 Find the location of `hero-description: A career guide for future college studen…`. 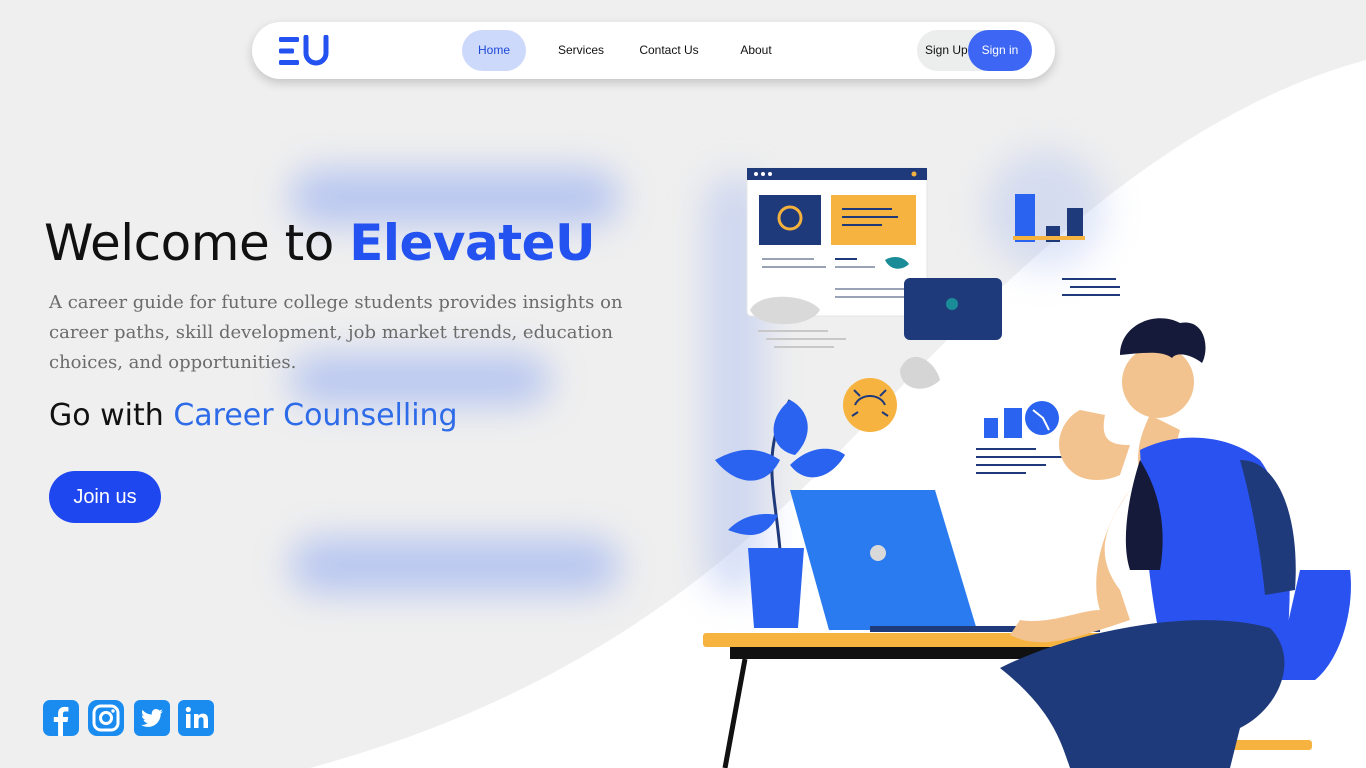

hero-description: A career guide for future college studen… is located at coordinates (336, 332).